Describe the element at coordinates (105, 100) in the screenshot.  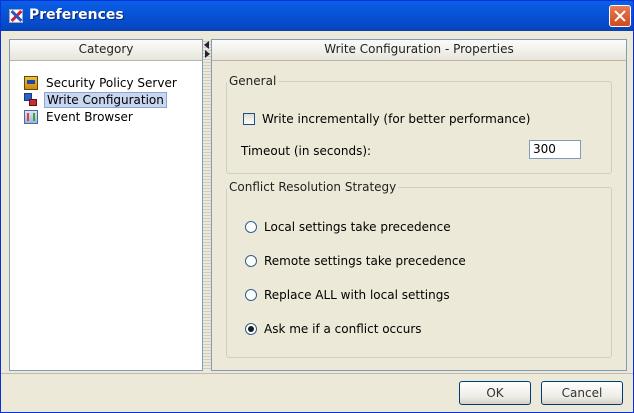
I see `tree-item-label: Write Configuration` at that location.